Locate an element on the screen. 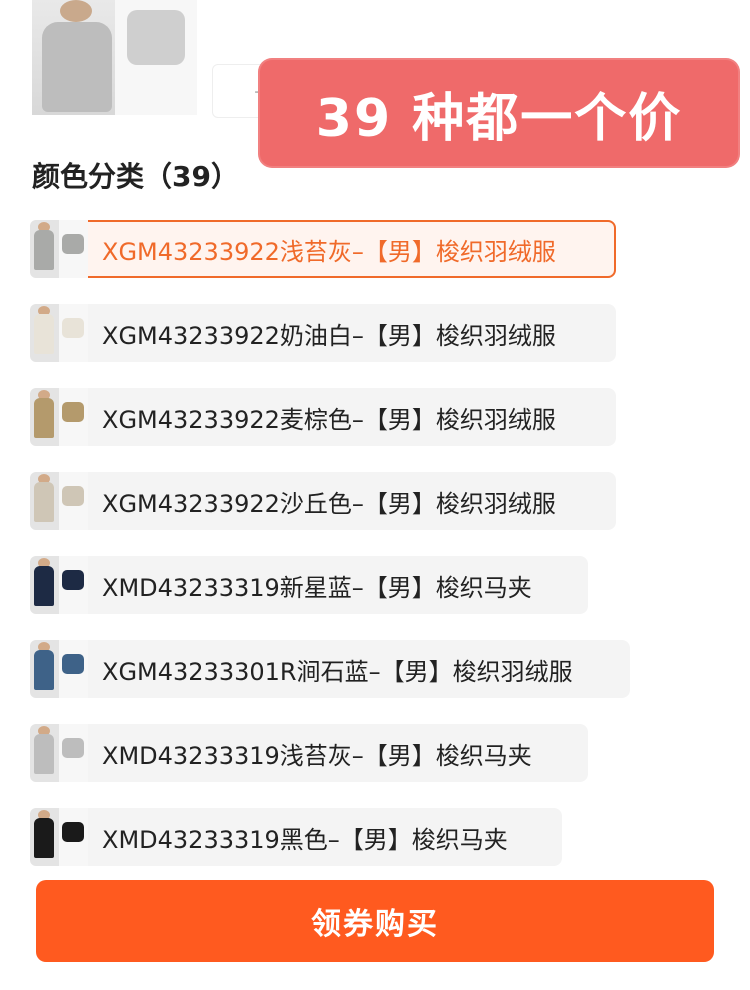 The height and width of the screenshot is (990, 750). color-option: XMD43233319黑色–【男】梭织马夹 is located at coordinates (296, 837).